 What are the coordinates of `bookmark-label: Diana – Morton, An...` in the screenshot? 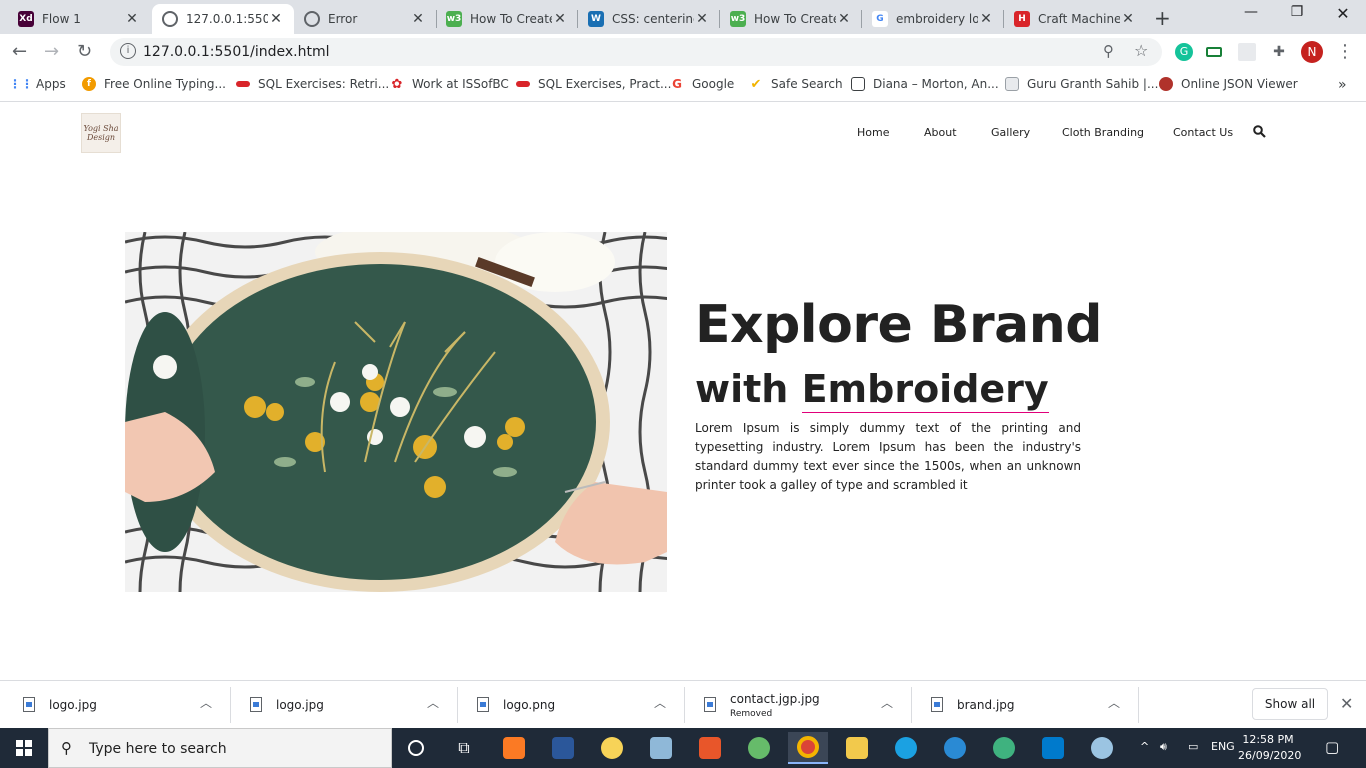 It's located at (936, 84).